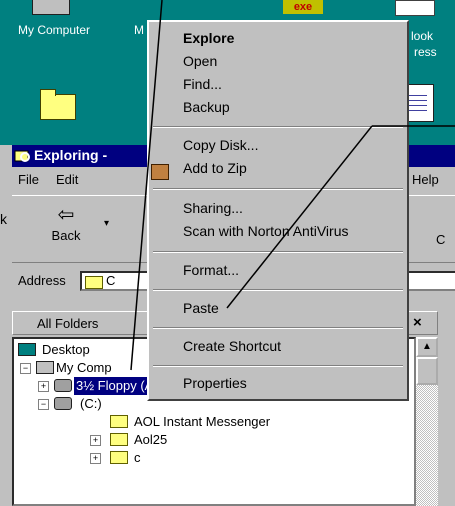  What do you see at coordinates (63, 385) in the screenshot?
I see `floppy-icon` at bounding box center [63, 385].